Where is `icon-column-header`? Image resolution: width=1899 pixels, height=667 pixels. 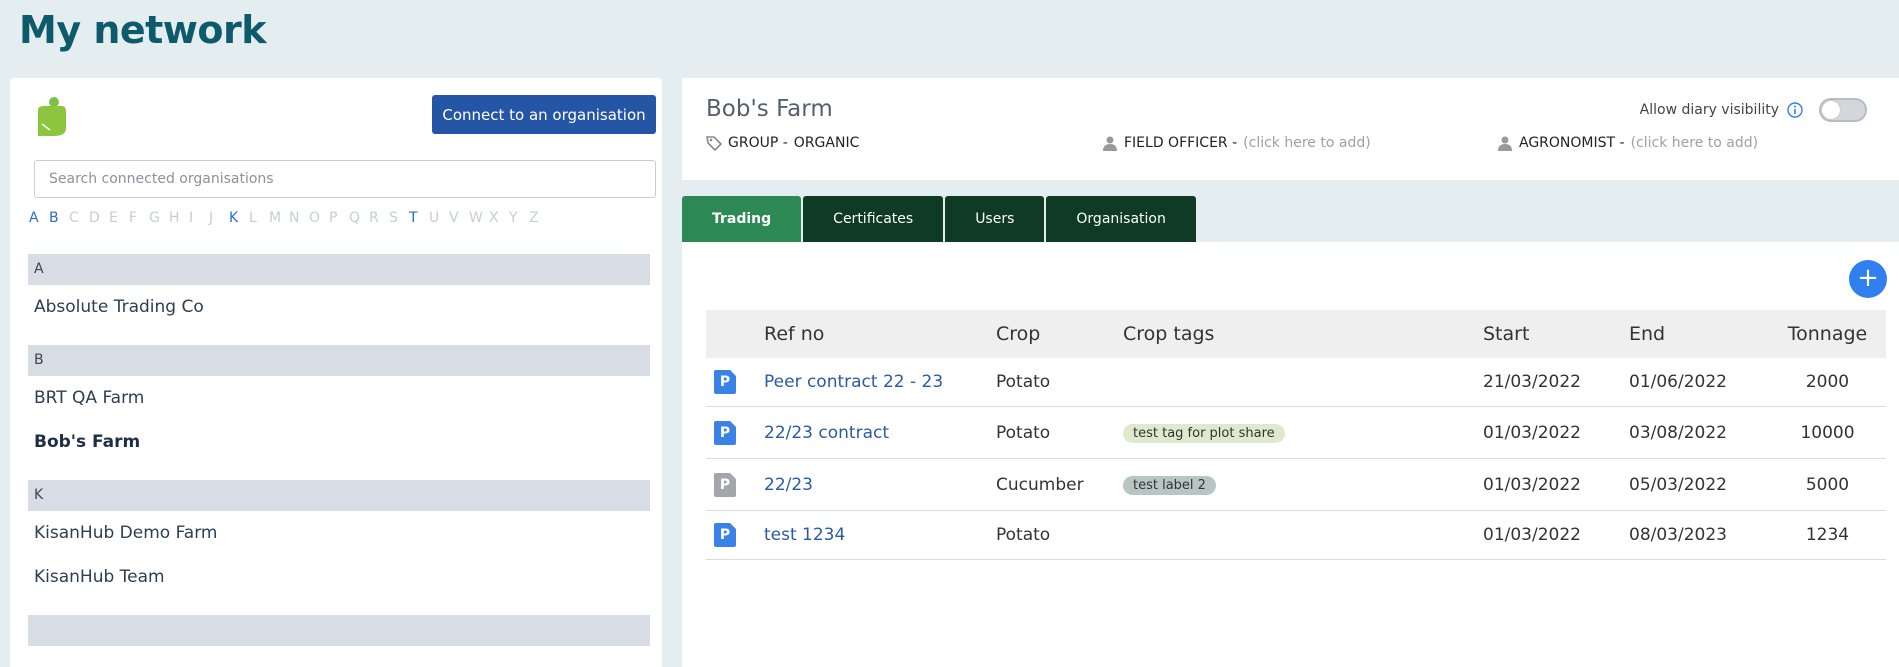 icon-column-header is located at coordinates (735, 334).